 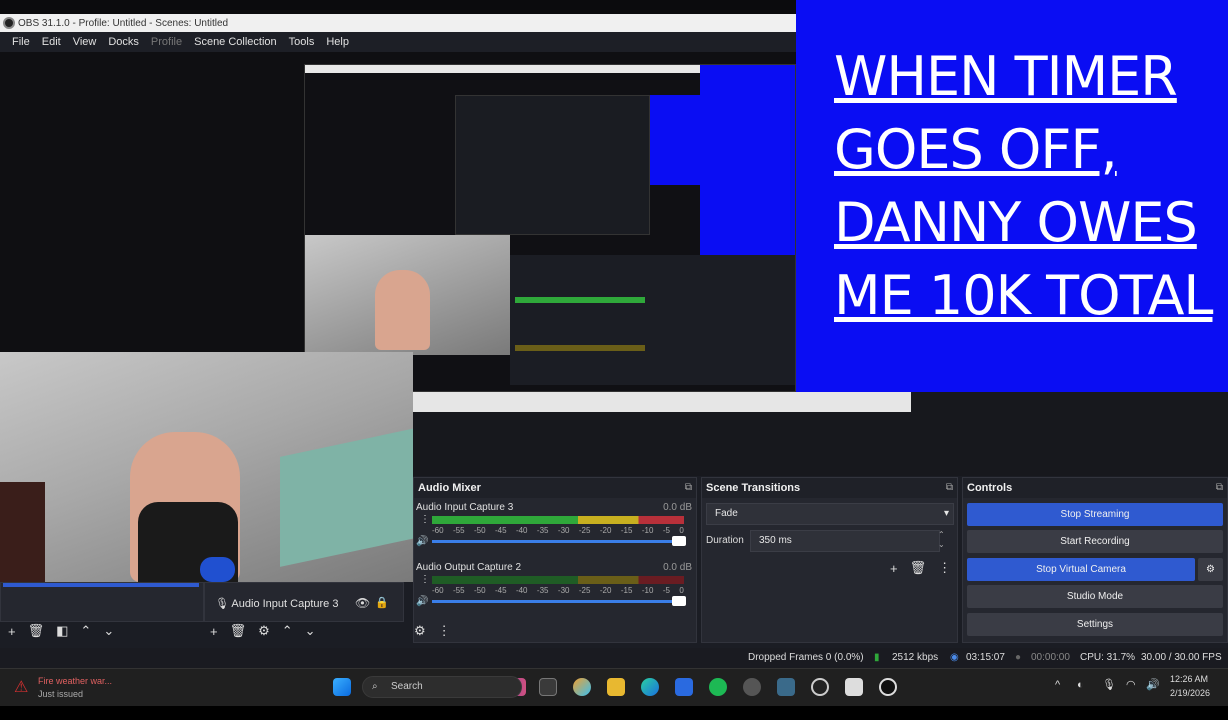 What do you see at coordinates (432, 631) in the screenshot?
I see `audio-mixer-toolbar: ⚙ ⋮` at bounding box center [432, 631].